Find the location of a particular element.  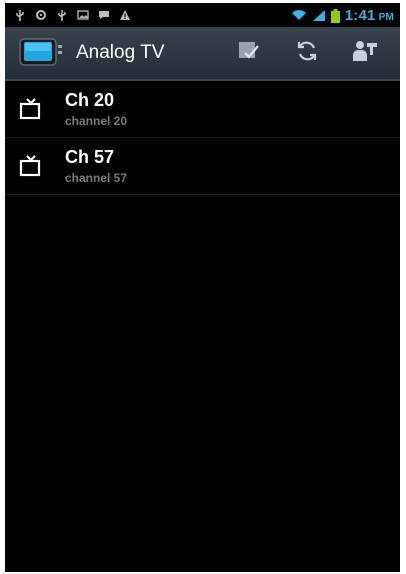

settings-button is located at coordinates (365, 53).